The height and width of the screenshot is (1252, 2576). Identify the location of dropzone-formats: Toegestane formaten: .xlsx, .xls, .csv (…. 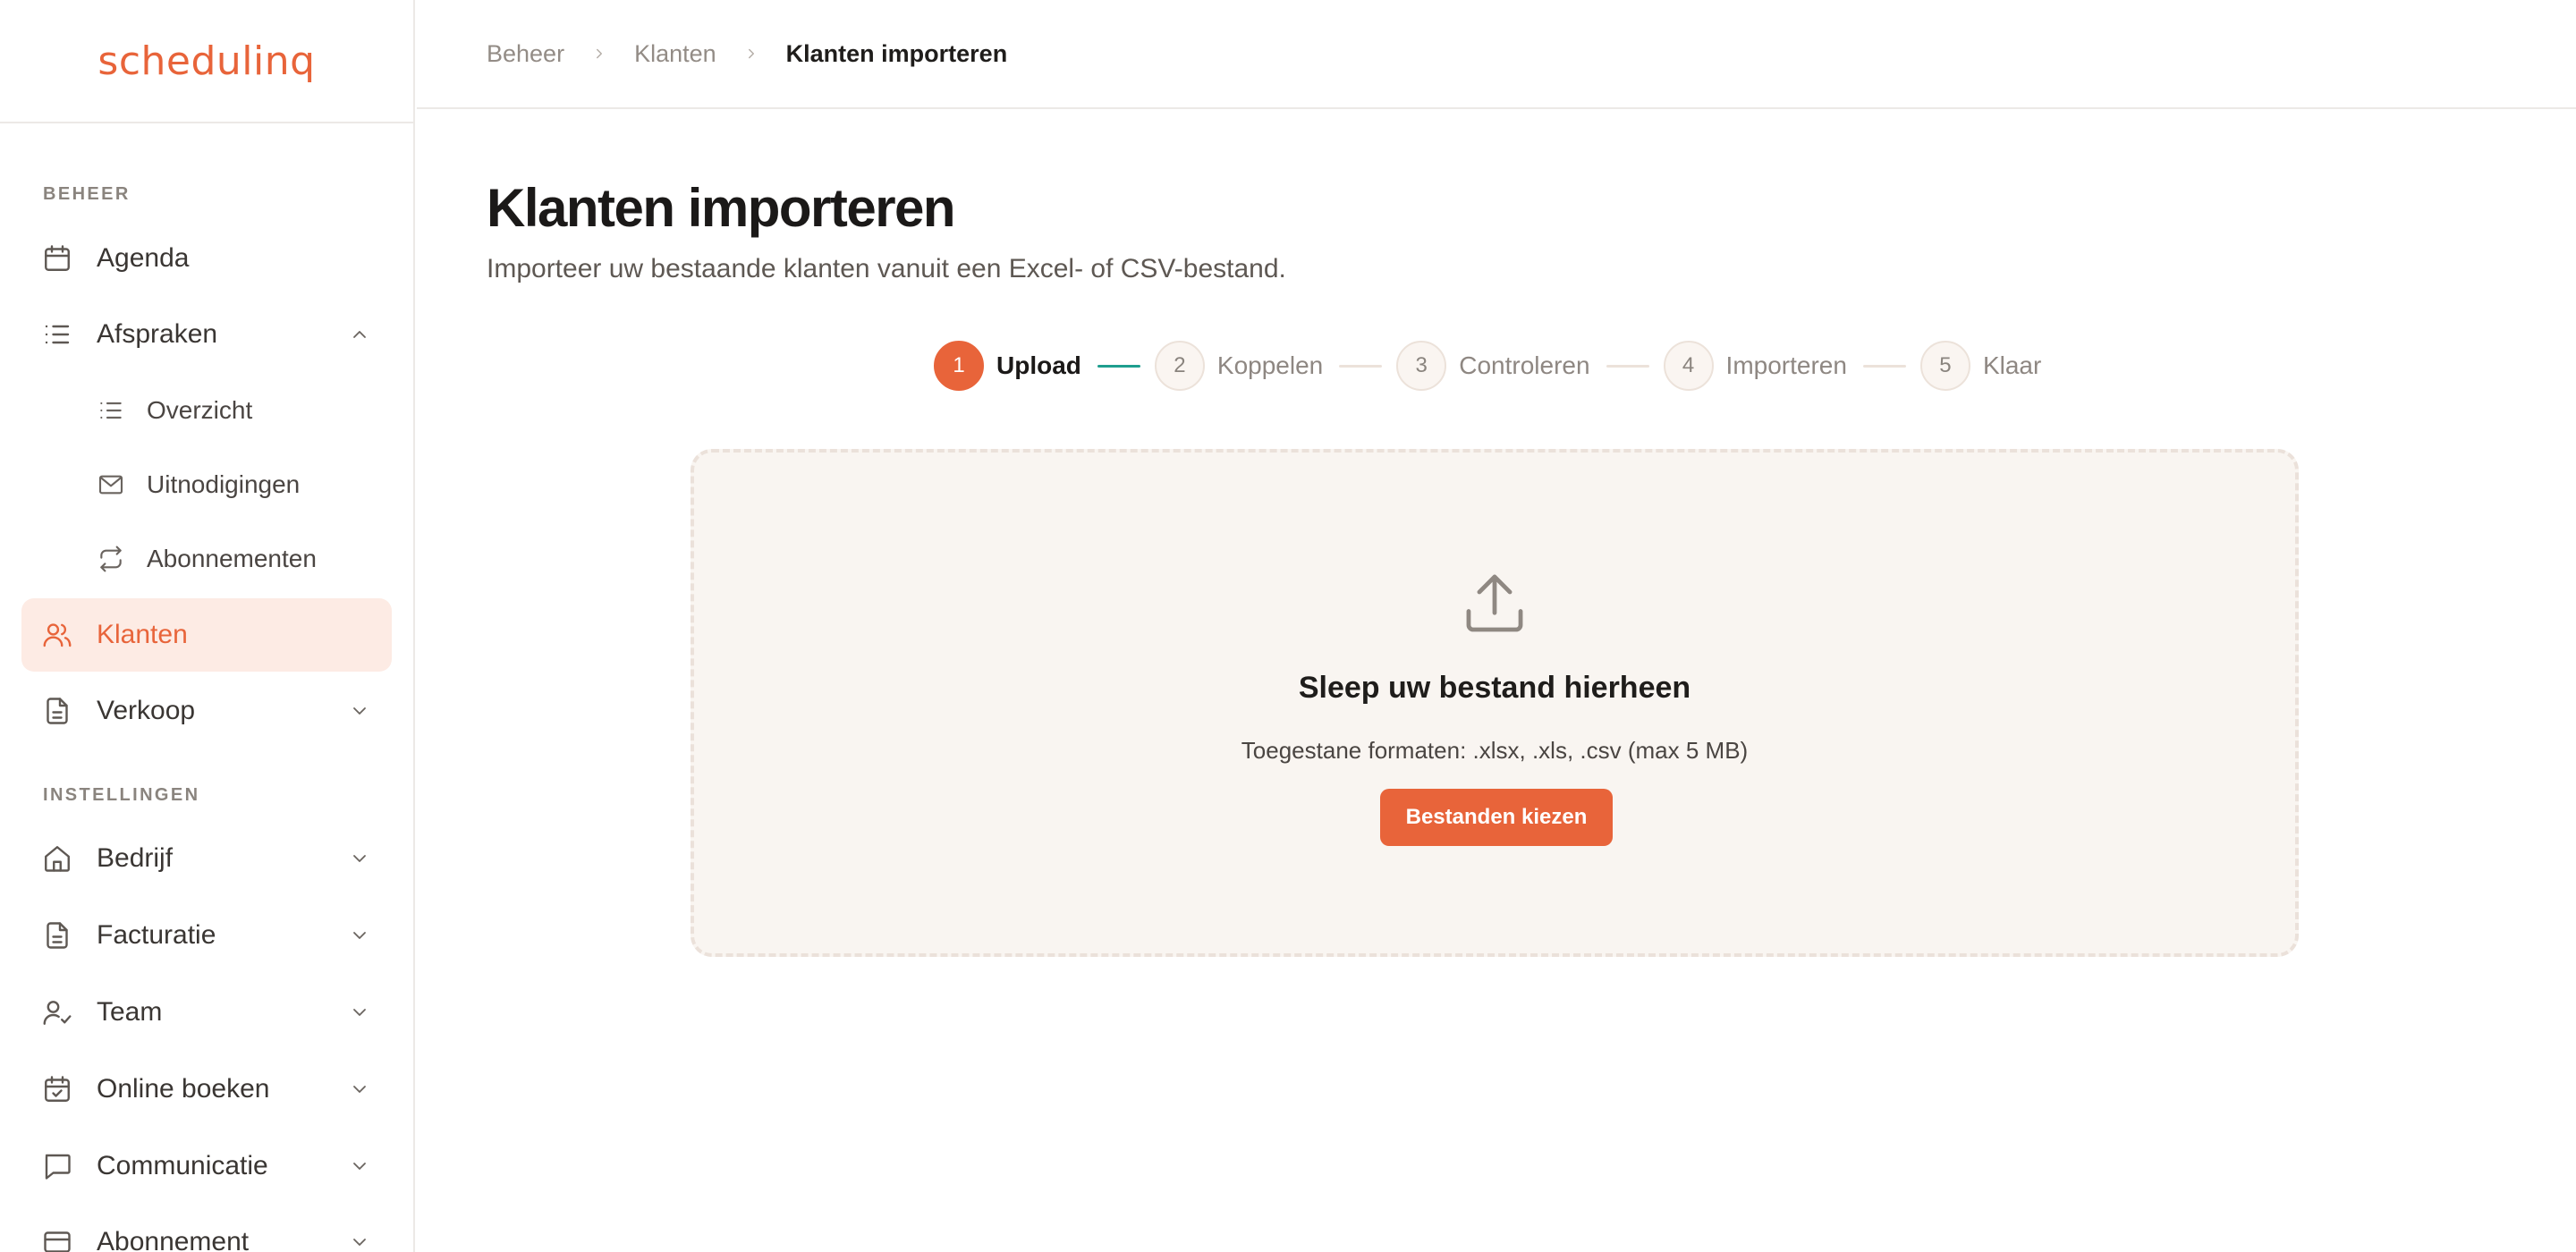
(1495, 751).